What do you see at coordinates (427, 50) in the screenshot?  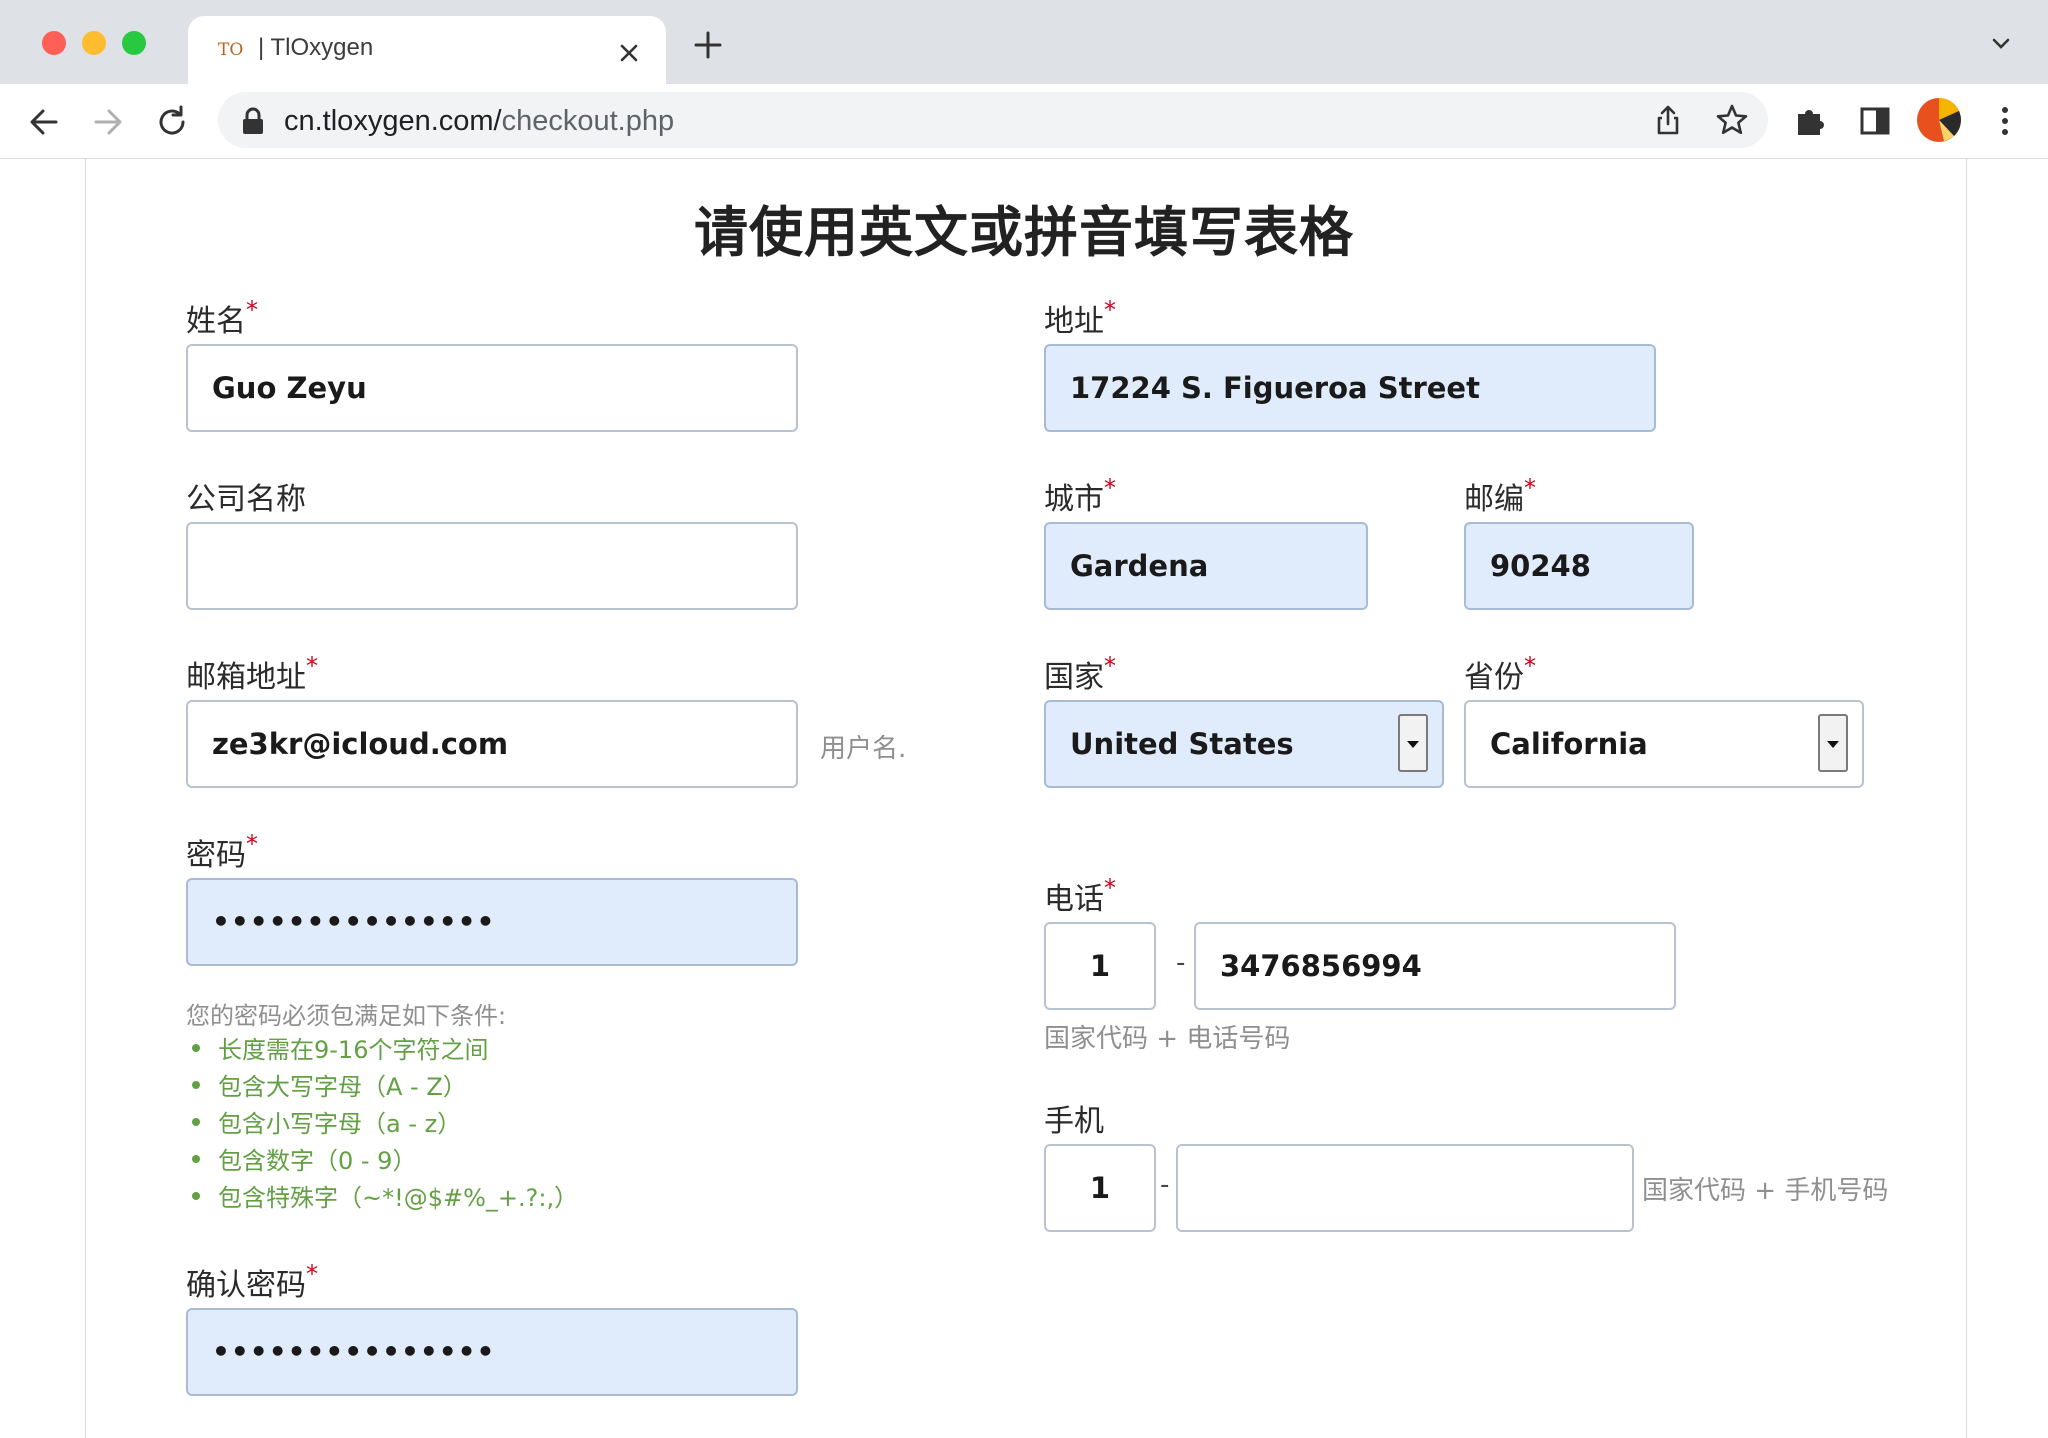 I see `browser-tab: TO | TlOxygen` at bounding box center [427, 50].